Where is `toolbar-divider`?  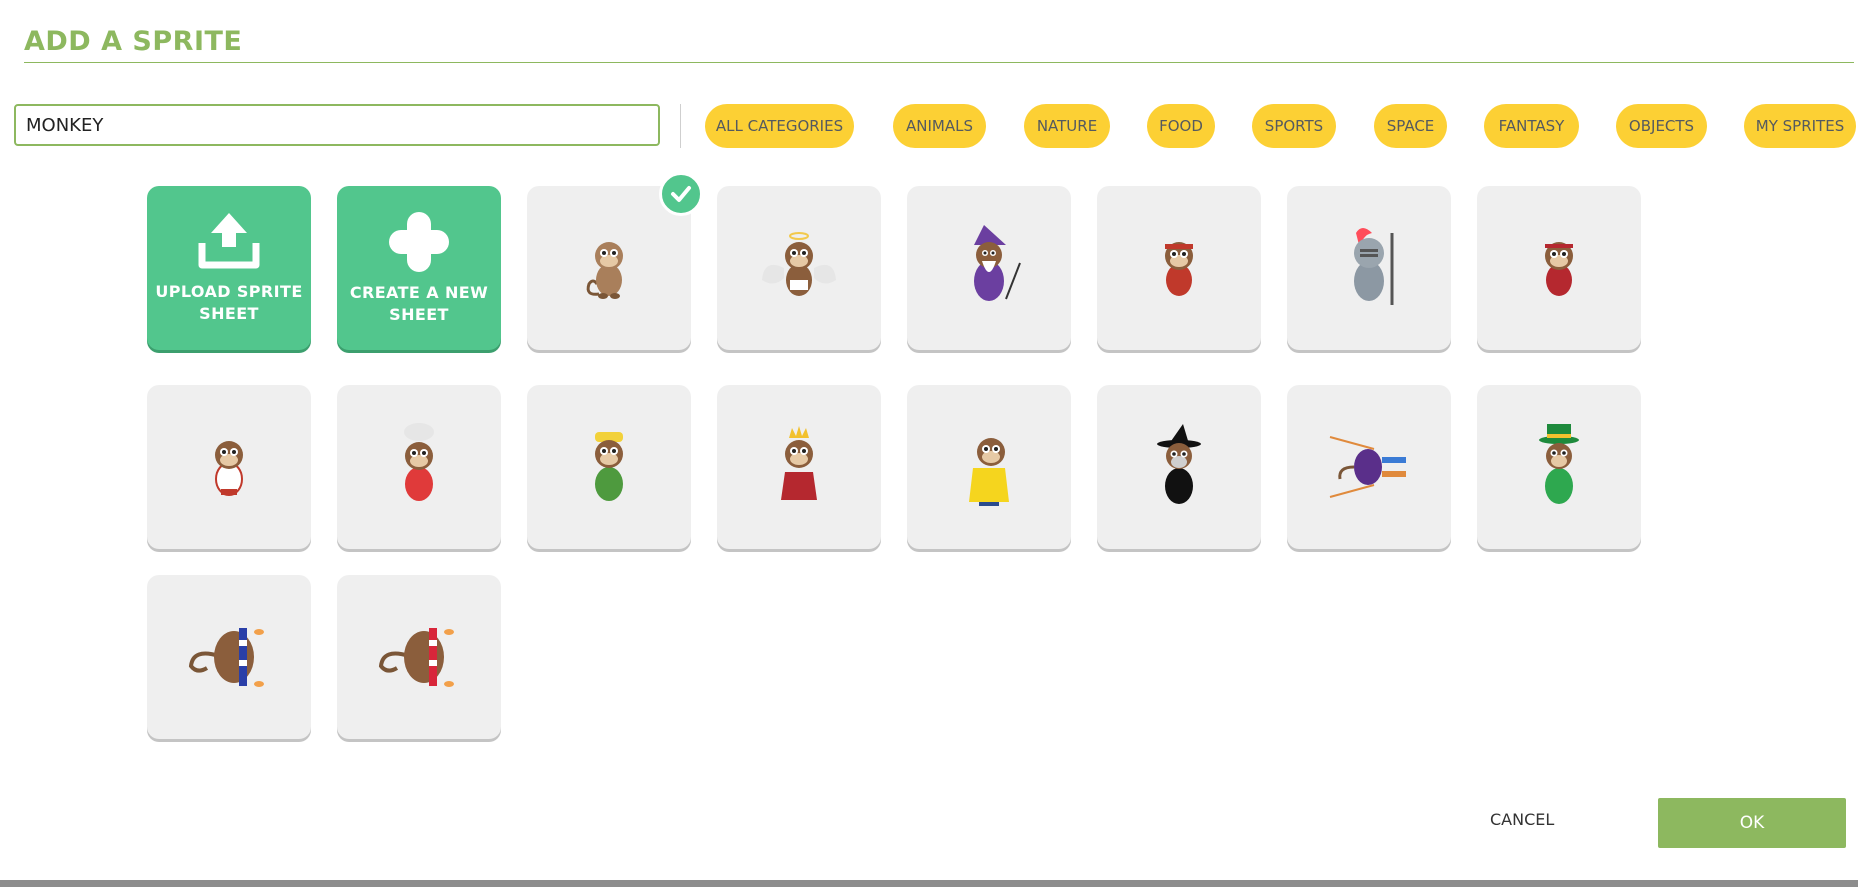 toolbar-divider is located at coordinates (680, 126).